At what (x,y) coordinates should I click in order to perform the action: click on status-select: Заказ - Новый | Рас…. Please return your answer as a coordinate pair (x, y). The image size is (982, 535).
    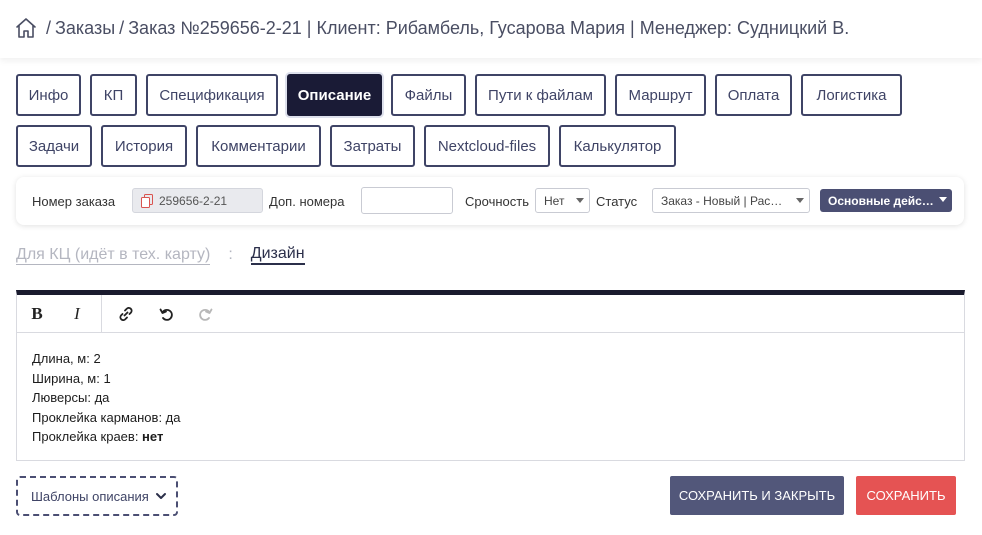
    Looking at the image, I should click on (731, 200).